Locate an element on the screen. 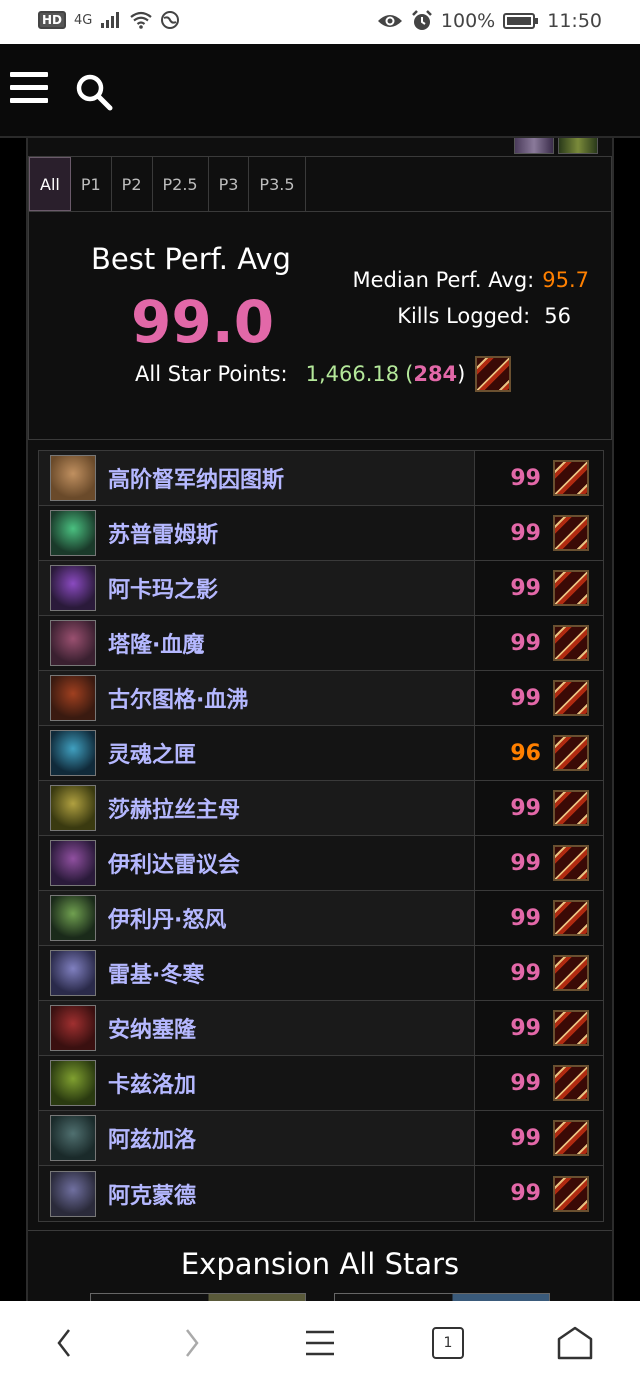 This screenshot has height=1386, width=640. boss-name: 高阶督军纳因图斯 is located at coordinates (196, 478).